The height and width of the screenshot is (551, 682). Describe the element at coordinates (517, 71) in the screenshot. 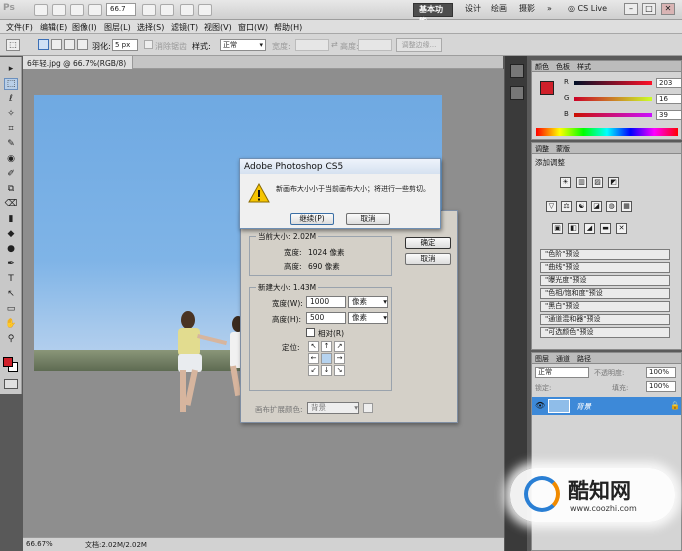

I see `history-panel-icon` at that location.